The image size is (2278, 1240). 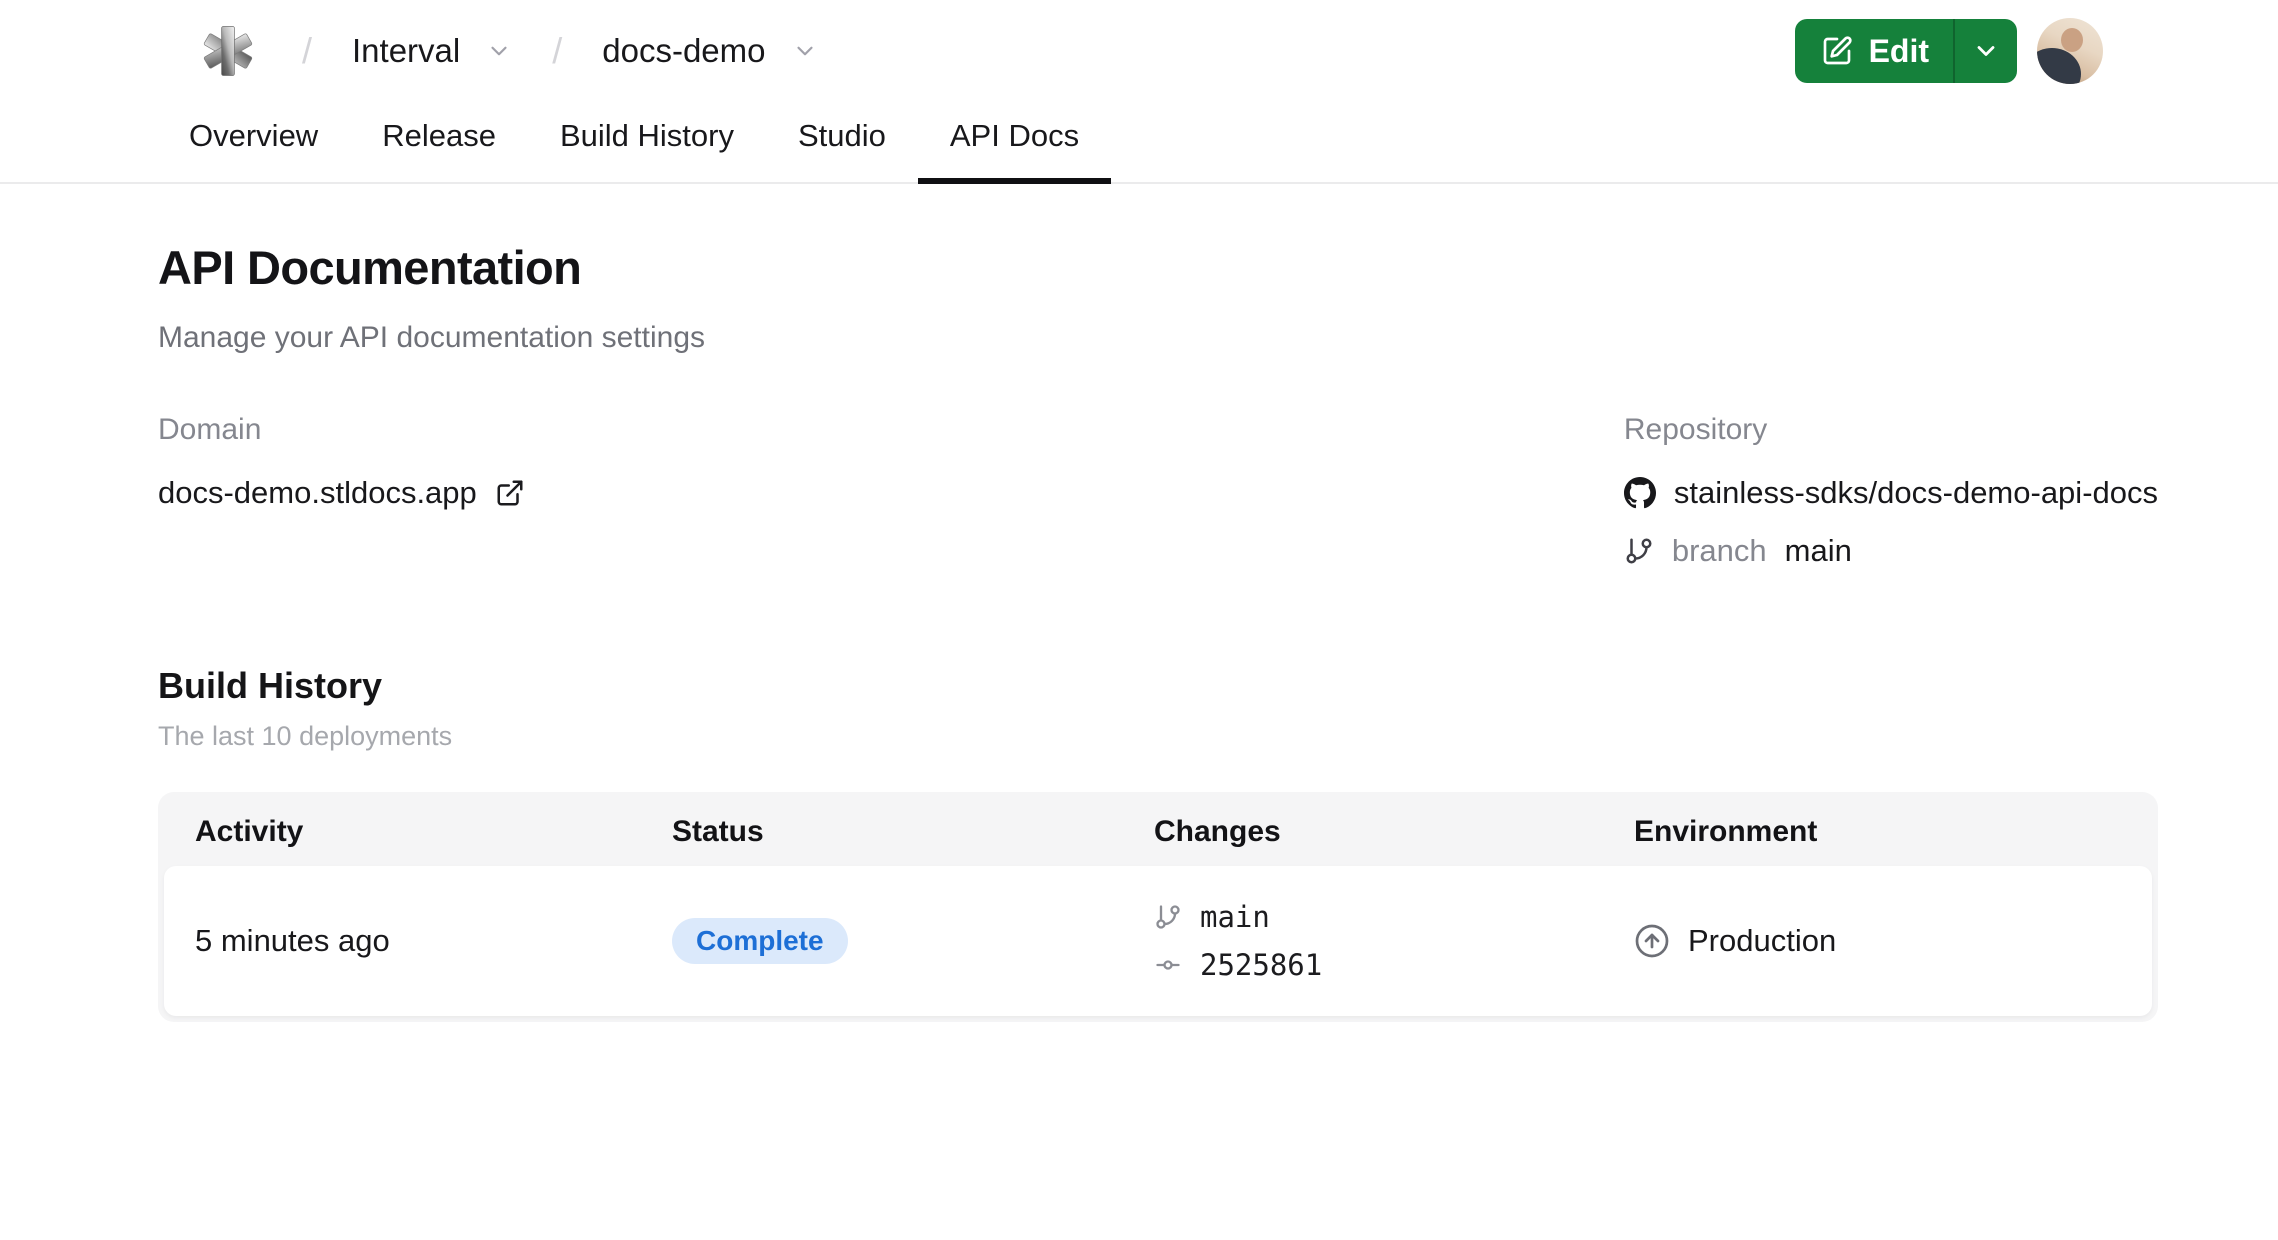 I want to click on user-avatar, so click(x=2070, y=51).